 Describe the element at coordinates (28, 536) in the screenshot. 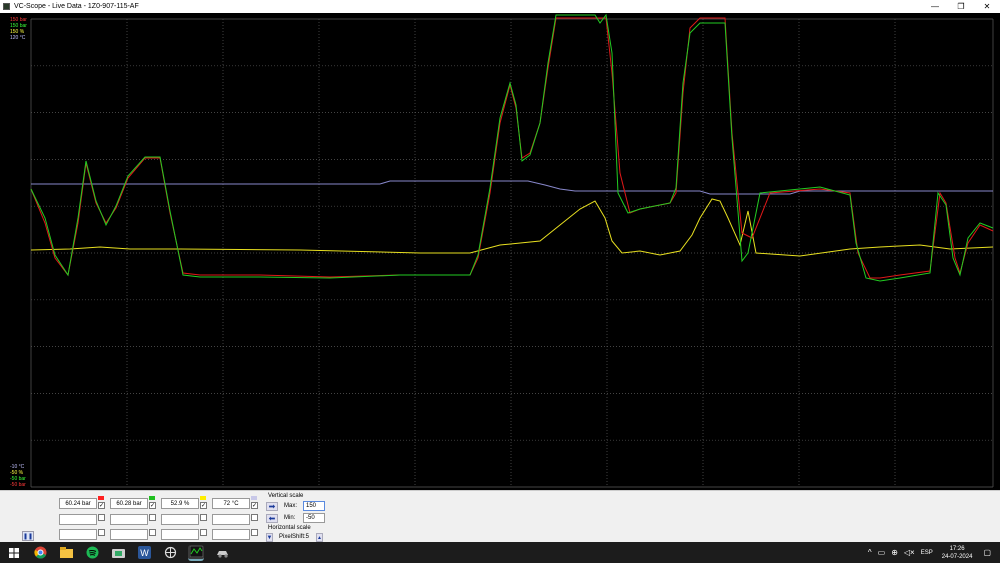

I see `pause-button: ❚❚` at that location.